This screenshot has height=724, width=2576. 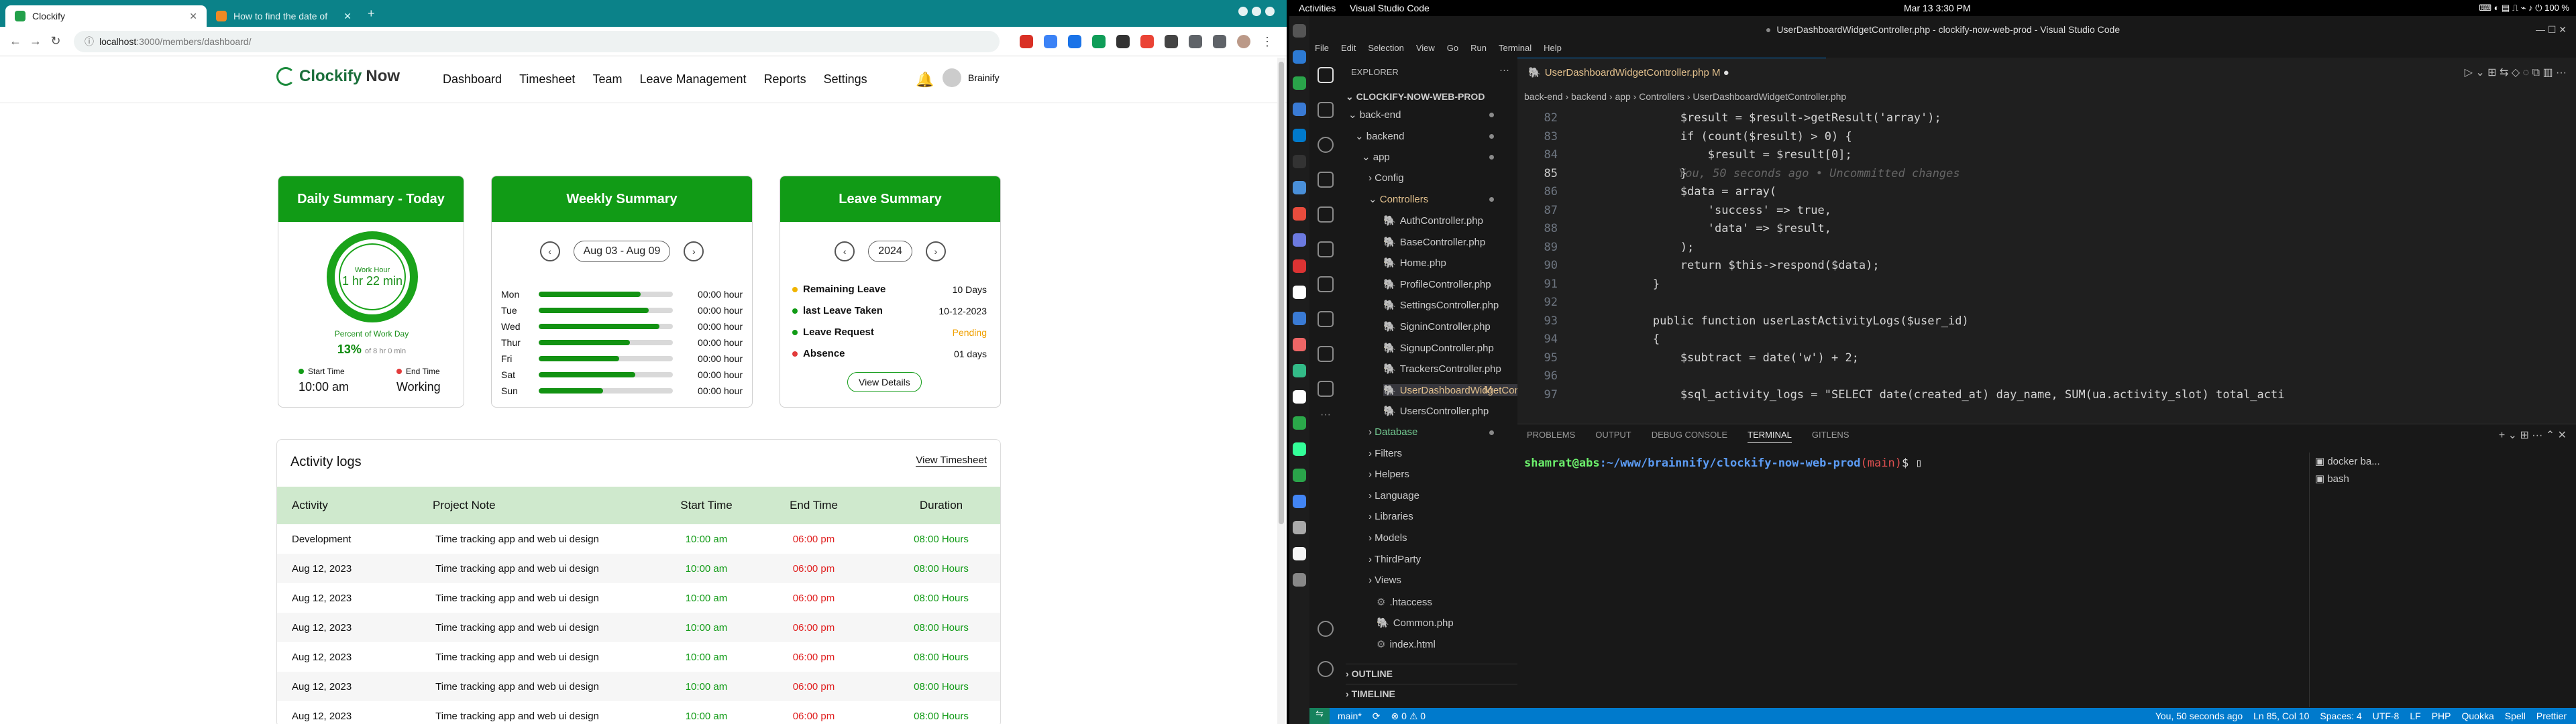 What do you see at coordinates (1267, 42) in the screenshot?
I see `menu-kebab-icon: ⋮` at bounding box center [1267, 42].